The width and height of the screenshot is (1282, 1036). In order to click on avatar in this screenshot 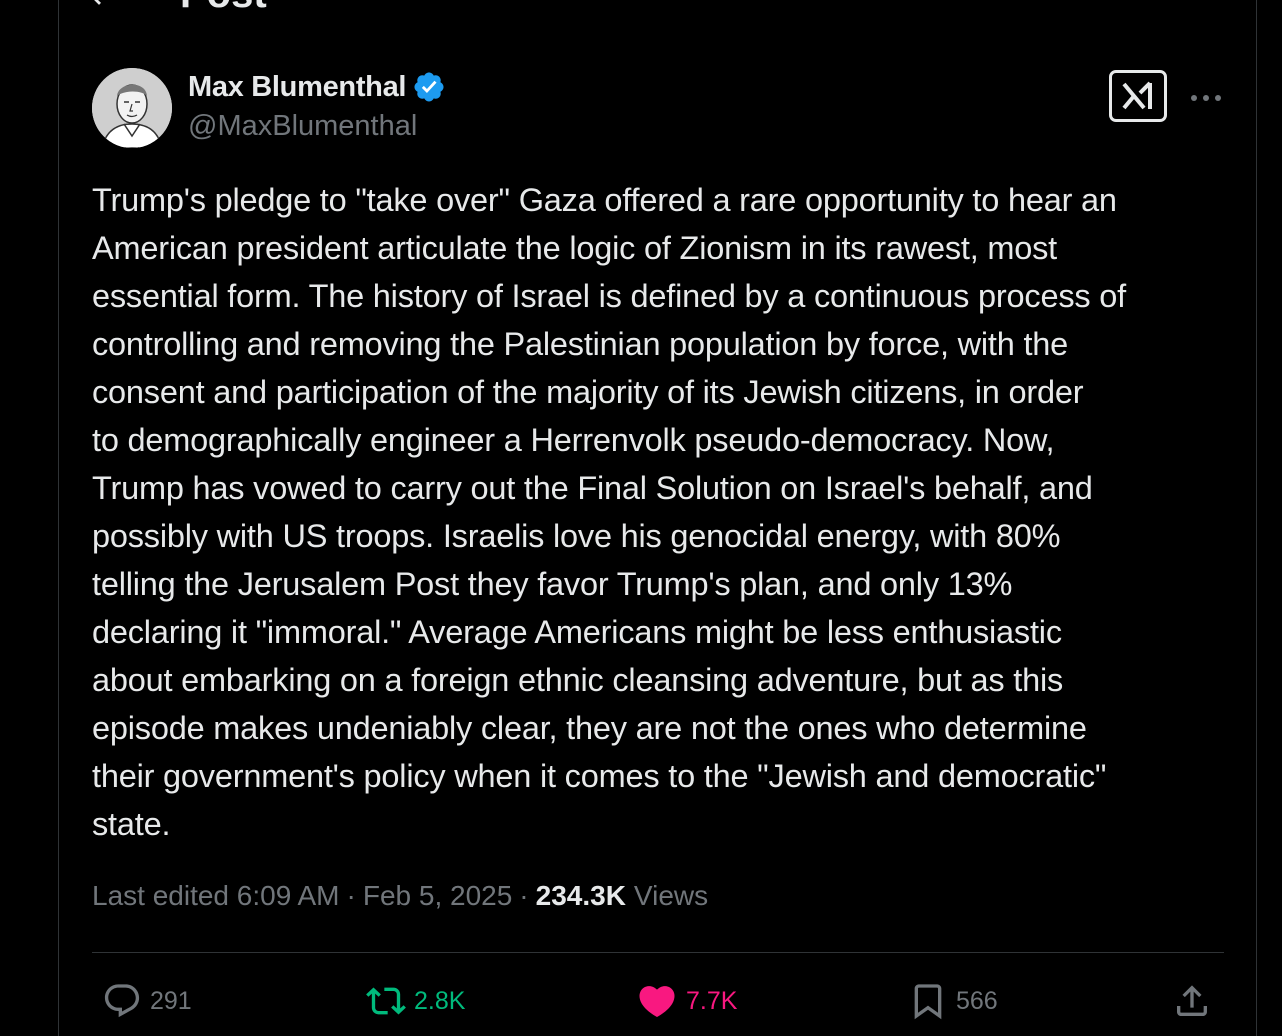, I will do `click(132, 108)`.